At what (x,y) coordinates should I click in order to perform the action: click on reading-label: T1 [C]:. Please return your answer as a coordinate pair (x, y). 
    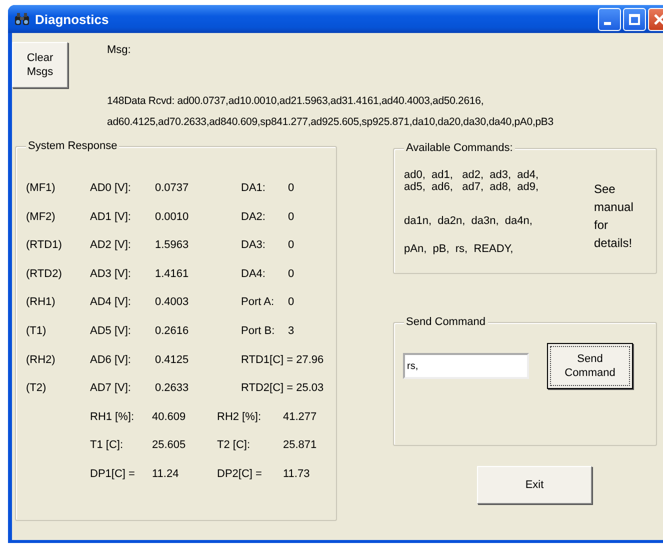
    Looking at the image, I should click on (107, 446).